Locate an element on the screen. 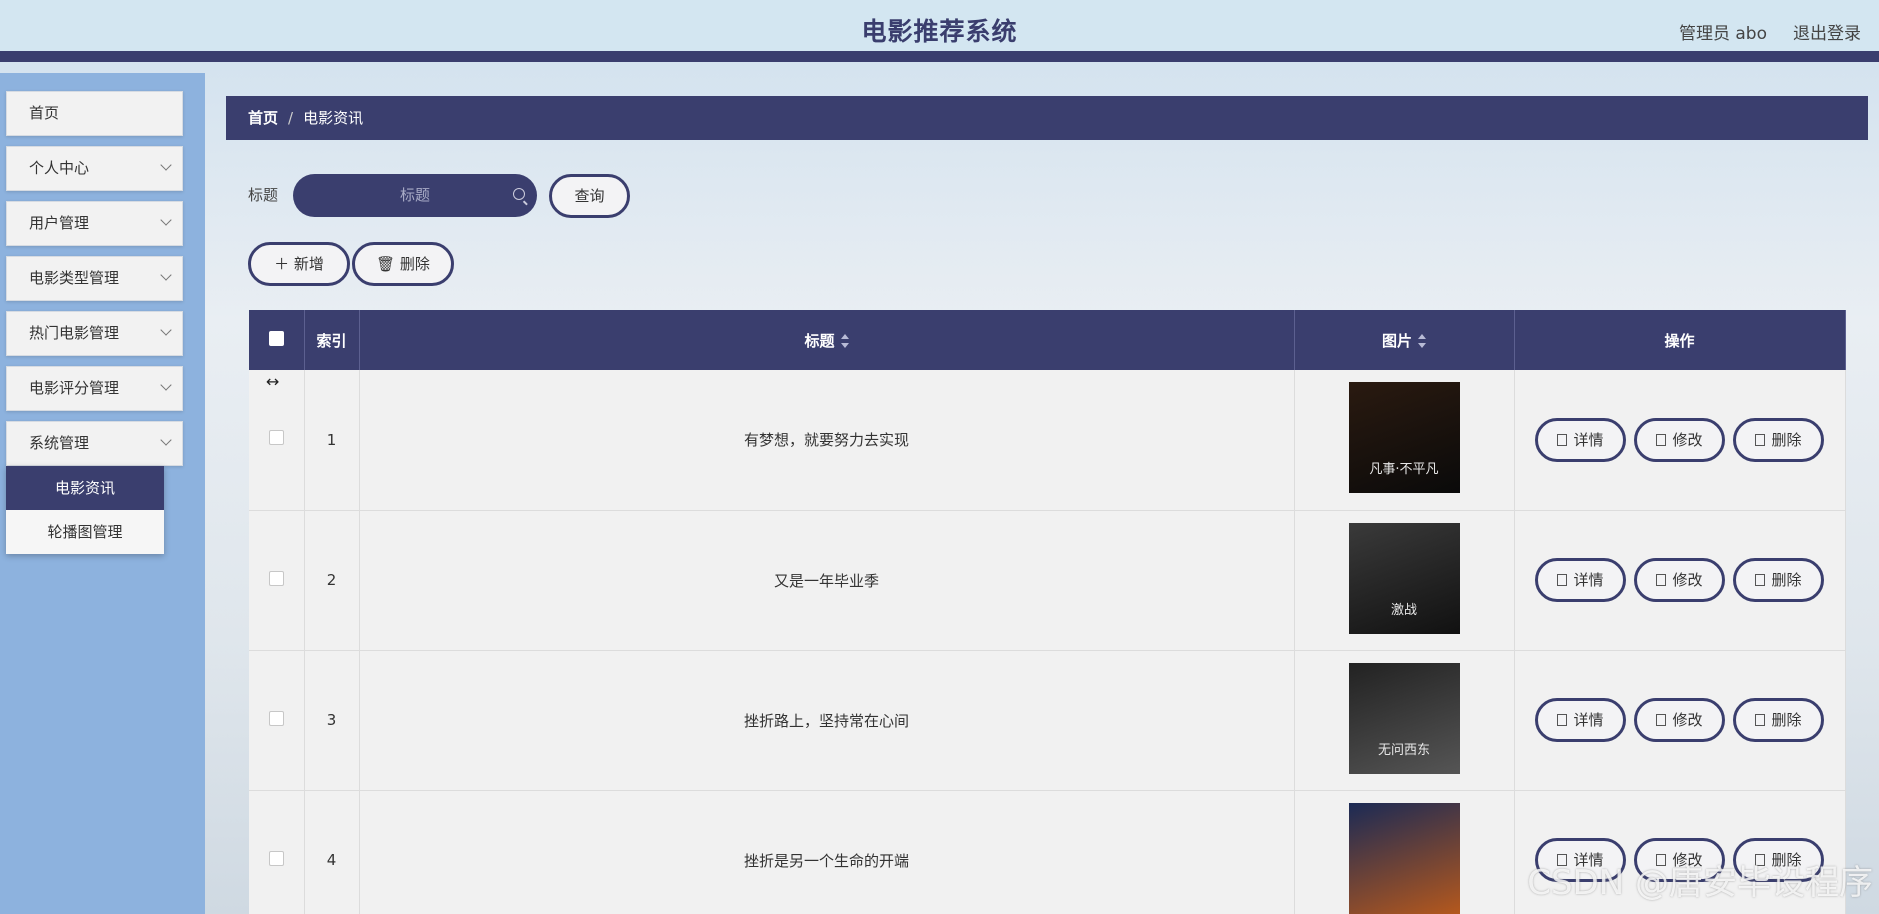 This screenshot has width=1879, height=914. table-row: 2 又是一年毕业季 激战 详情 修改 删除 is located at coordinates (1047, 580).